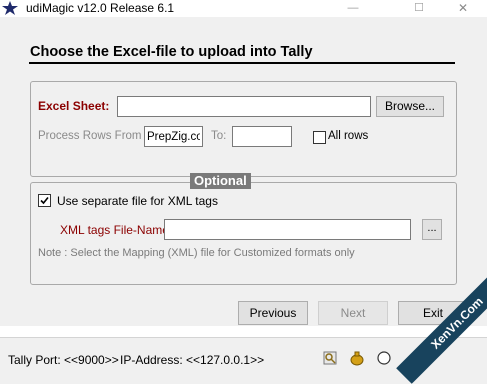 This screenshot has height=384, width=487. Describe the element at coordinates (100, 8) in the screenshot. I see `window-title: udiMagic v12.0 Release 6.1` at that location.